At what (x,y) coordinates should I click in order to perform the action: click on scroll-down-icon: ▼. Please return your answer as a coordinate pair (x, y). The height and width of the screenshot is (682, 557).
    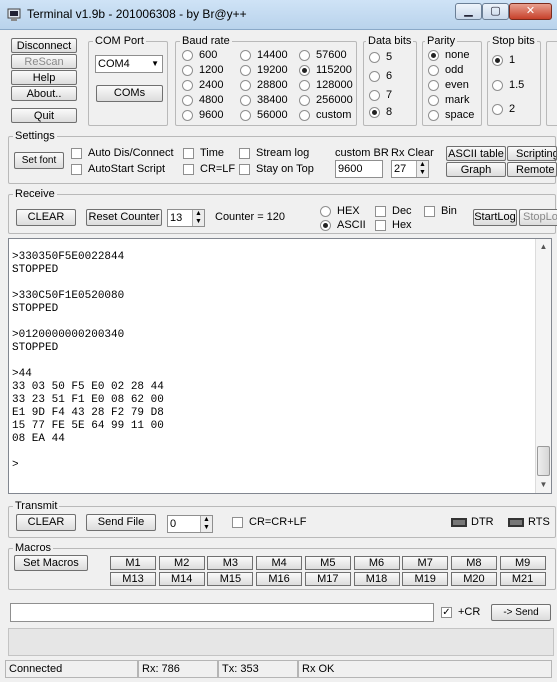
    Looking at the image, I should click on (543, 485).